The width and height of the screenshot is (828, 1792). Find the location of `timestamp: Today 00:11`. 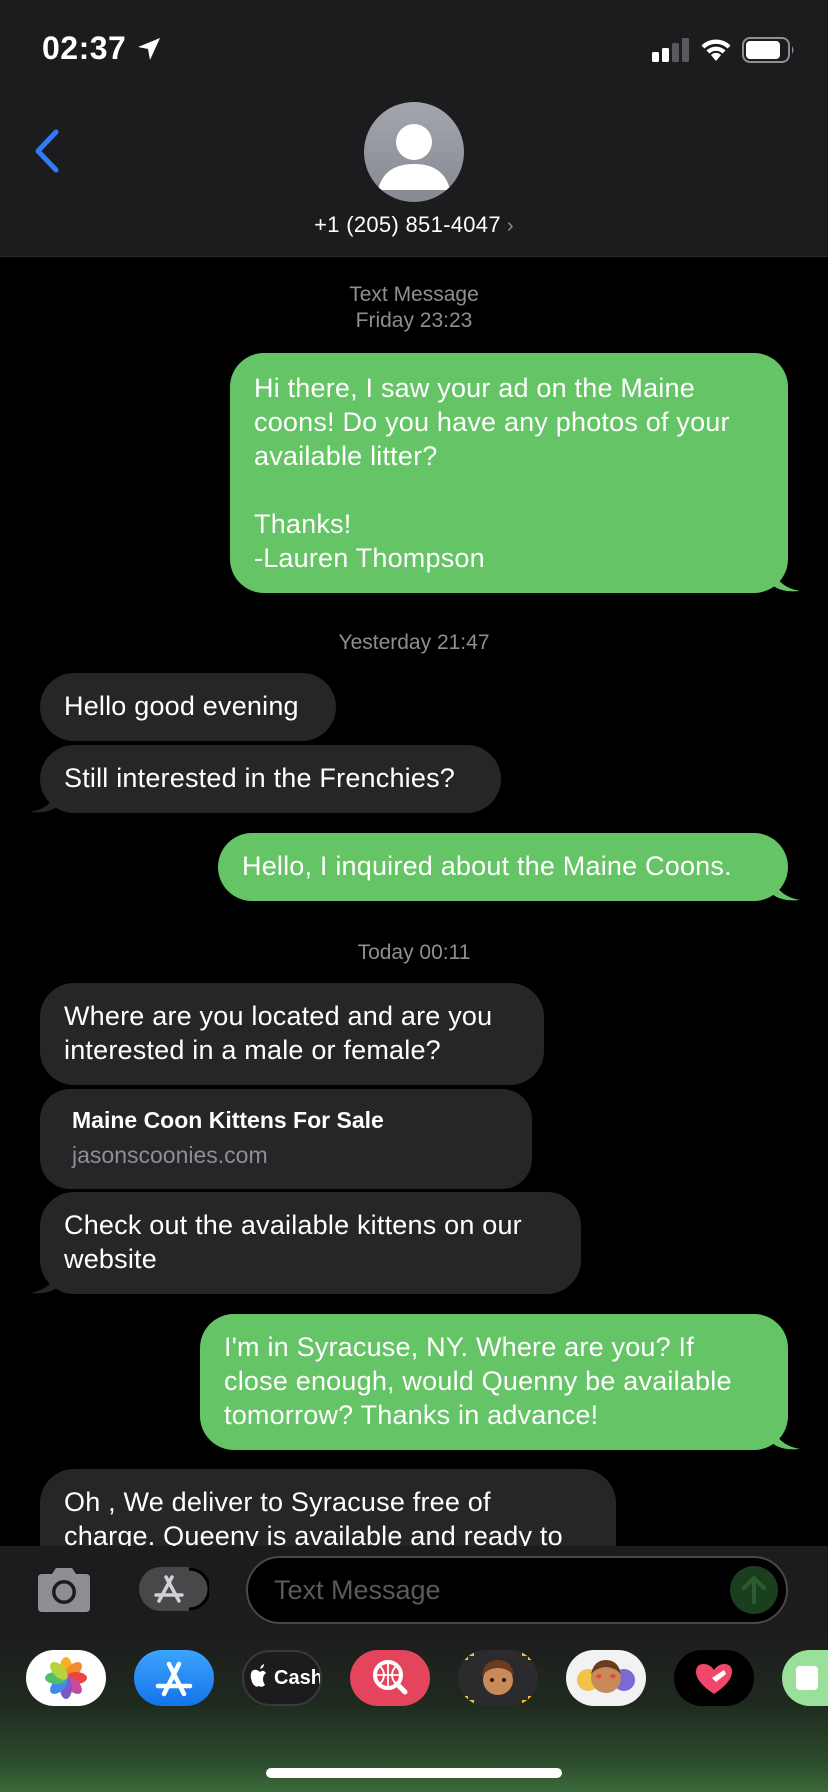

timestamp: Today 00:11 is located at coordinates (414, 952).